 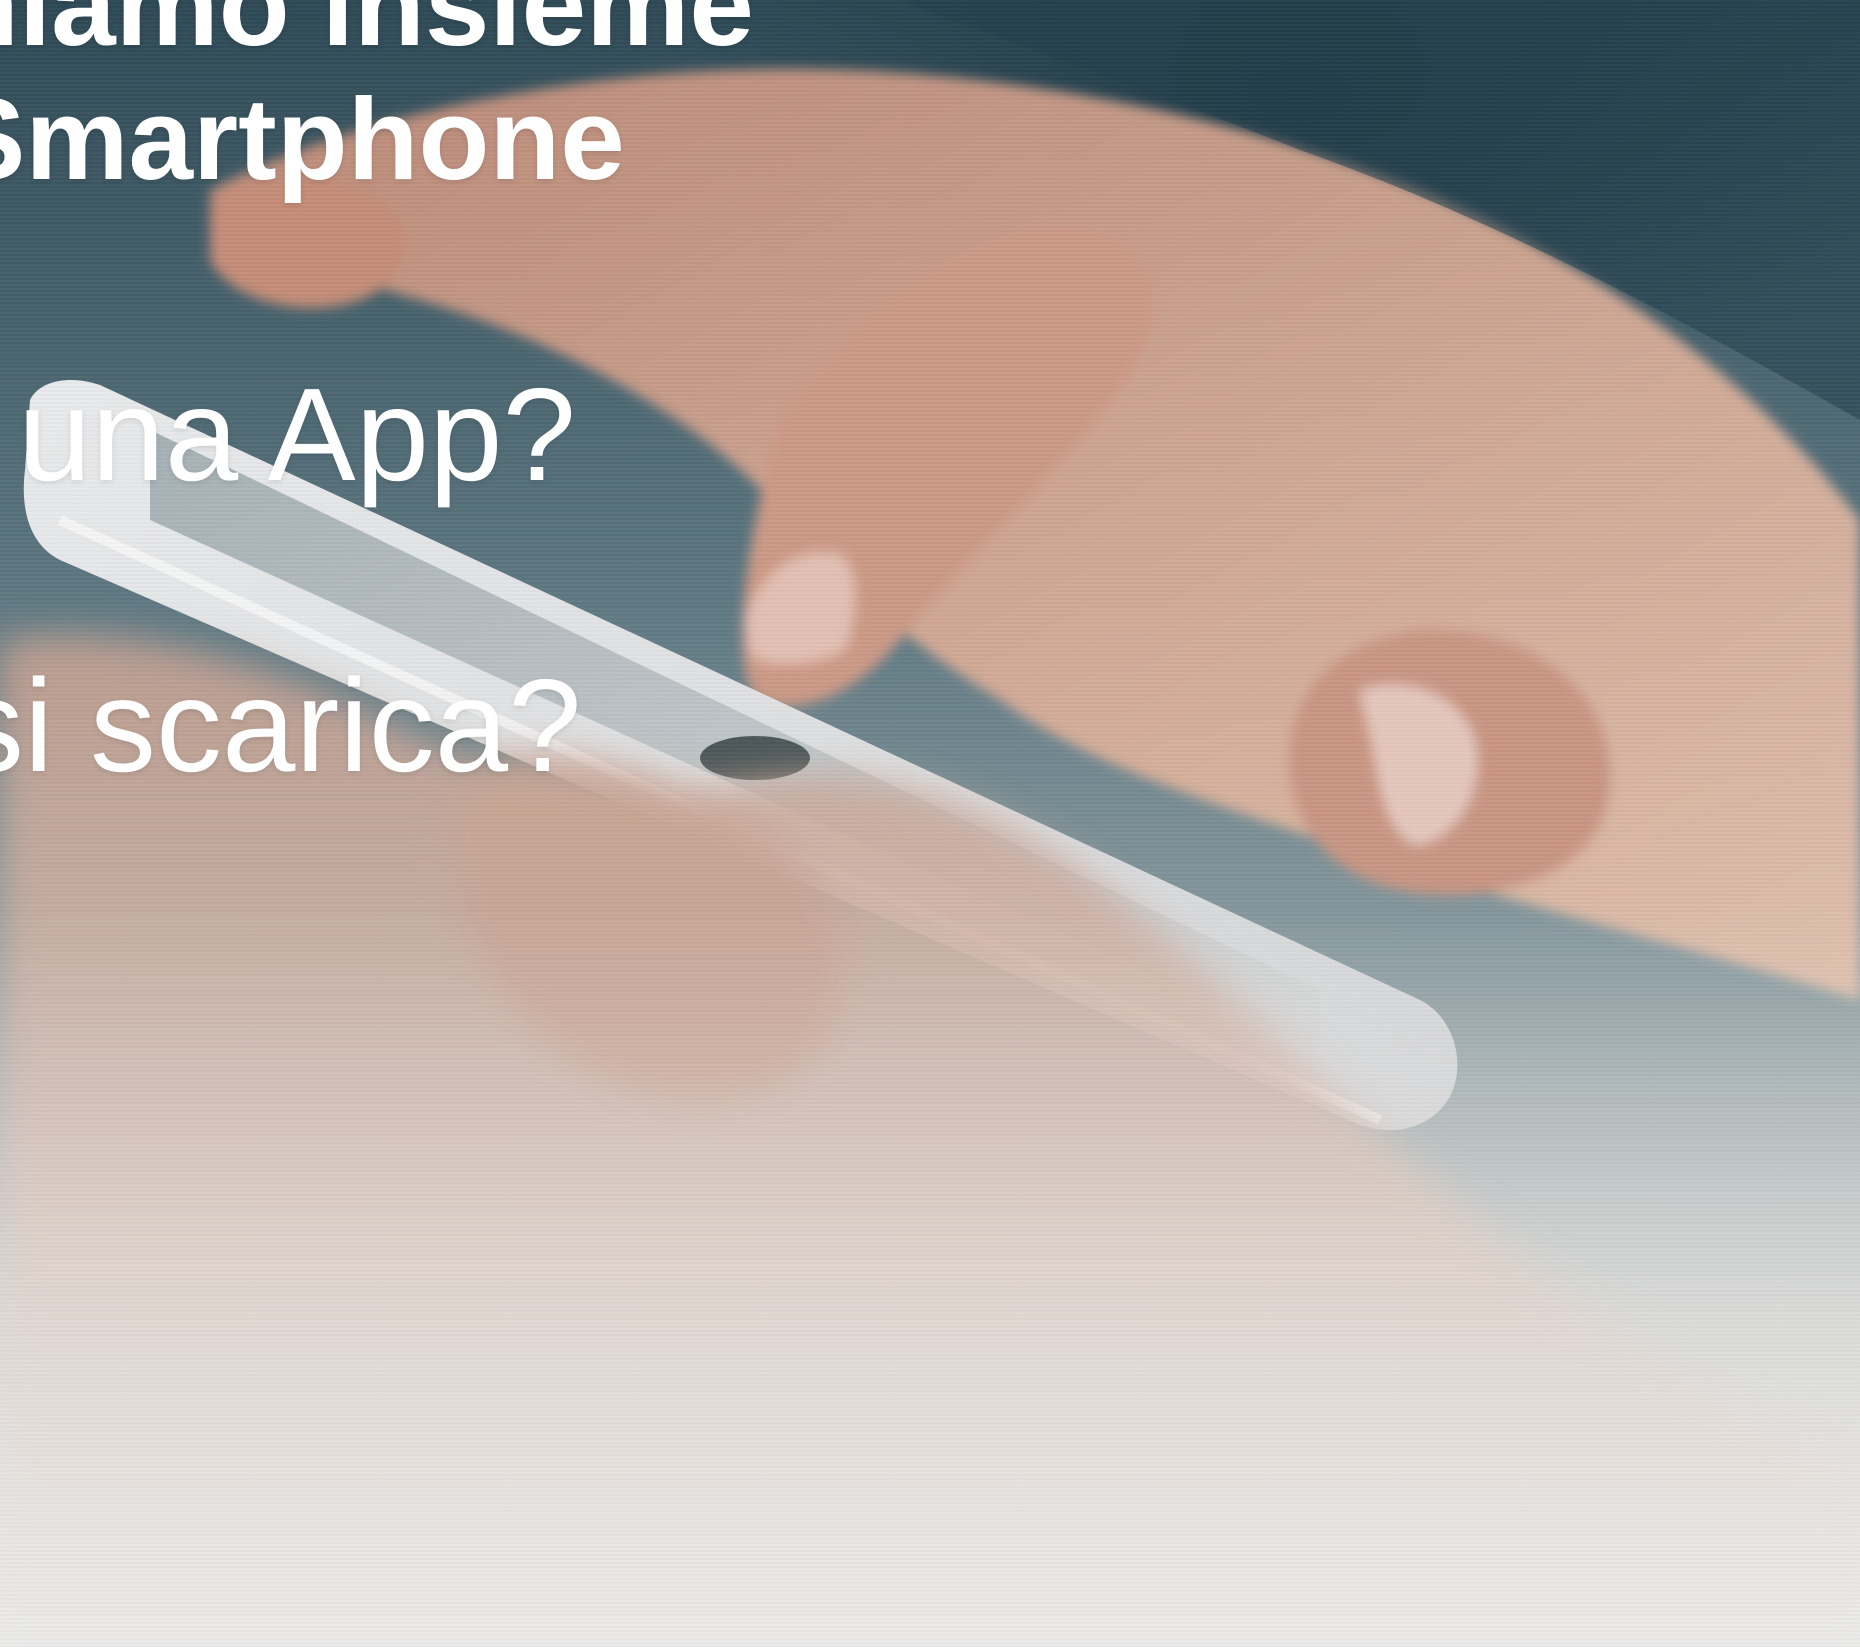 What do you see at coordinates (377, 35) in the screenshot?
I see `slide-title-line-1: niamo insieme` at bounding box center [377, 35].